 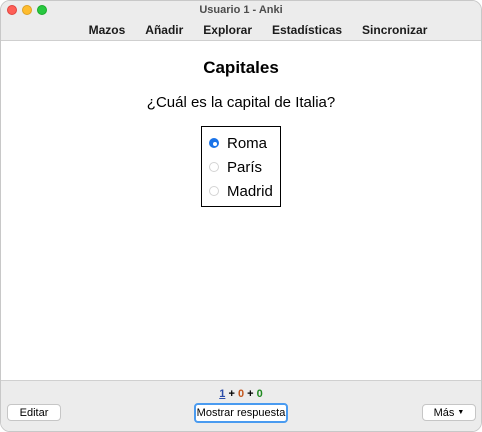 I want to click on radio-selected-icon, so click(x=214, y=143).